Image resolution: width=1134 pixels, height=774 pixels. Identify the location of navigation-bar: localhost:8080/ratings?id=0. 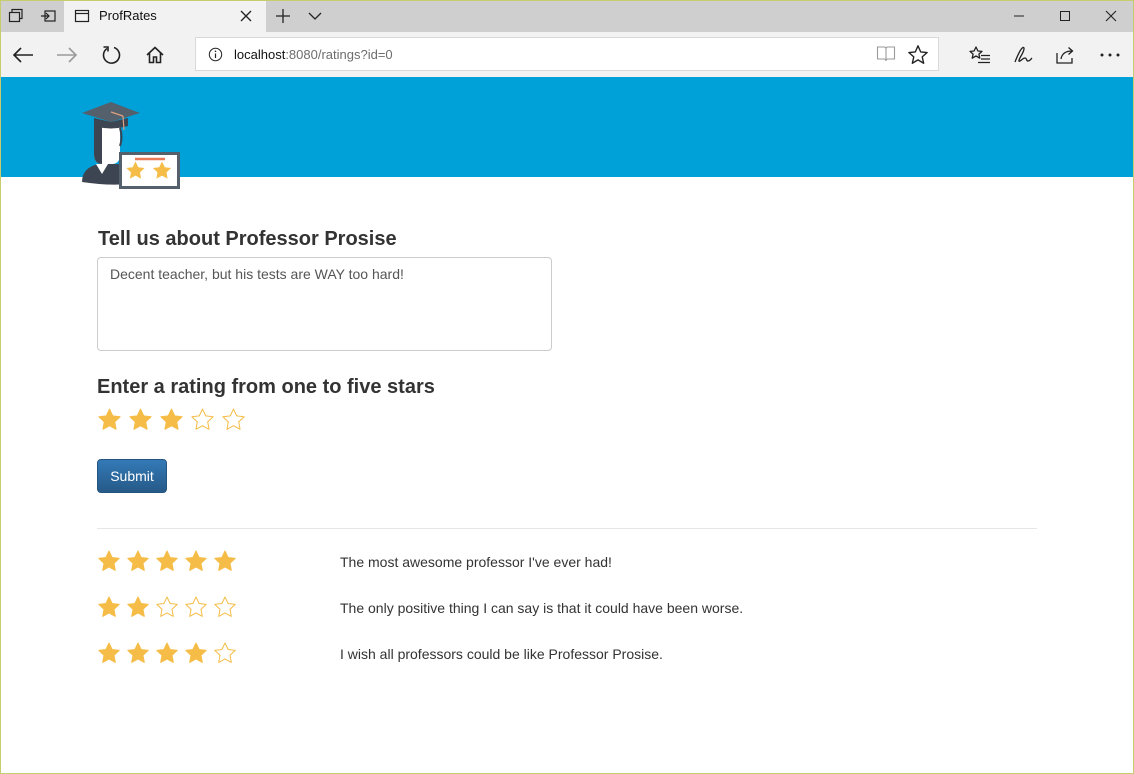
(567, 54).